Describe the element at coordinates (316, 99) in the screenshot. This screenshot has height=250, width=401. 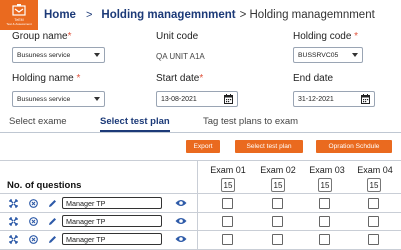
I see `end-date-value: 31-12-2021` at that location.